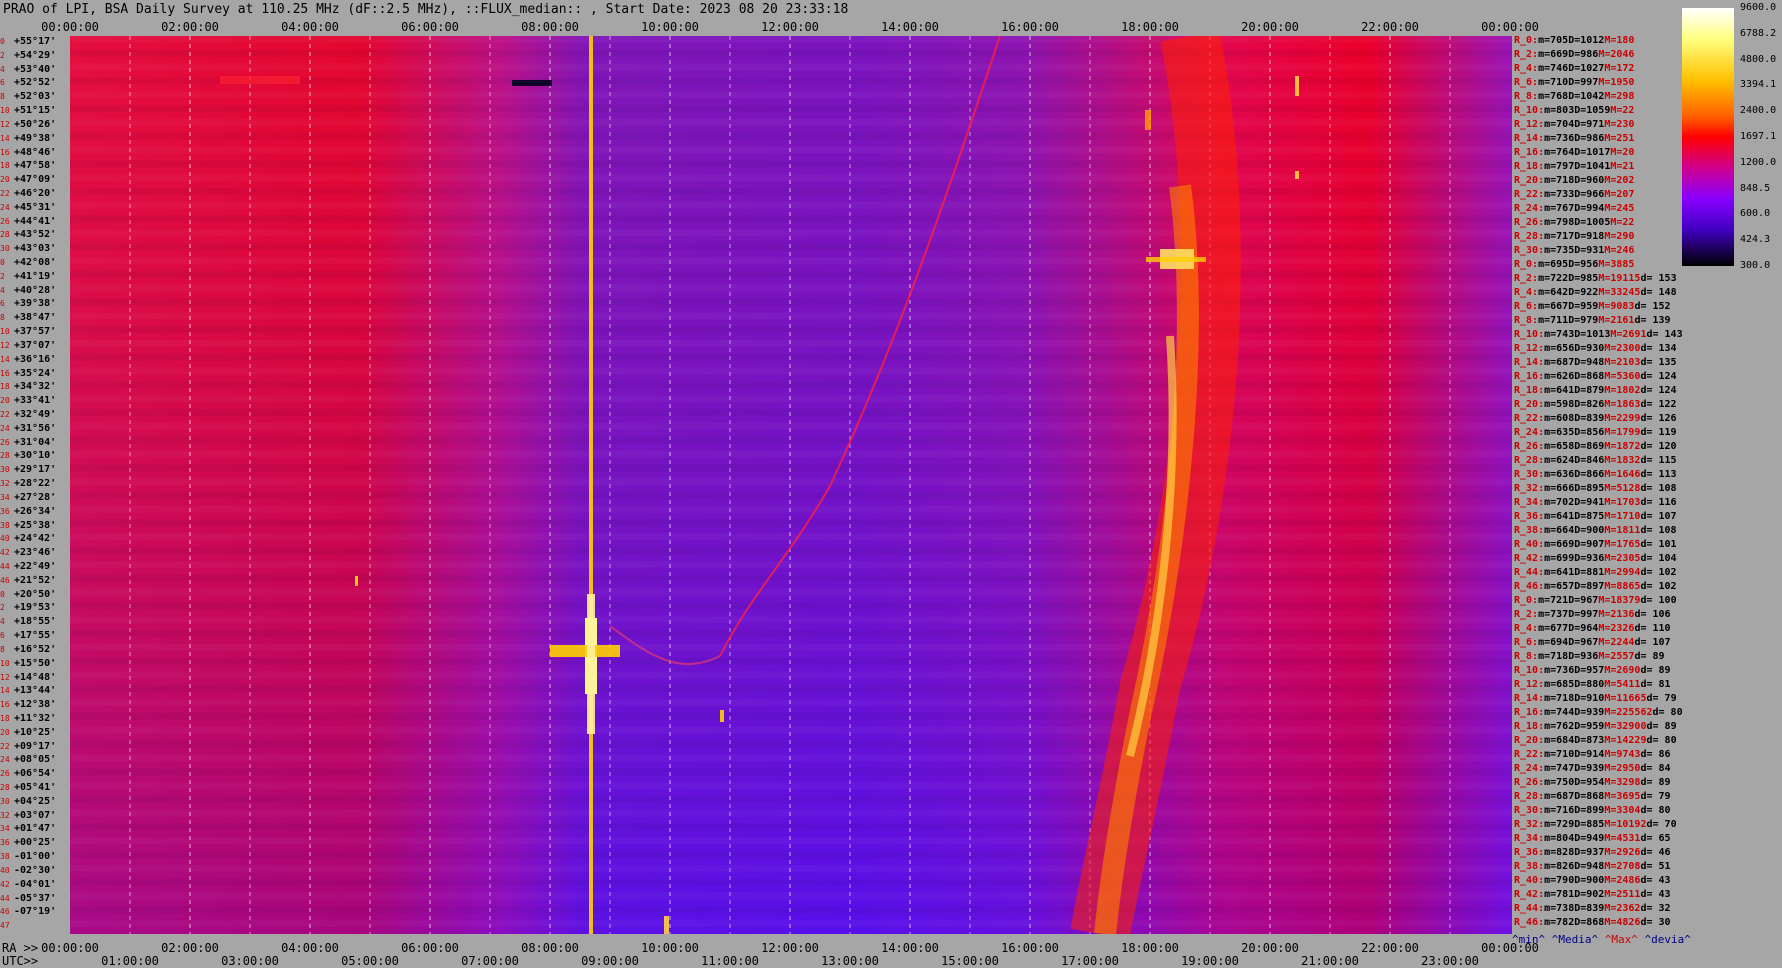  What do you see at coordinates (35, 263) in the screenshot?
I see `declination-value: +42°08'` at bounding box center [35, 263].